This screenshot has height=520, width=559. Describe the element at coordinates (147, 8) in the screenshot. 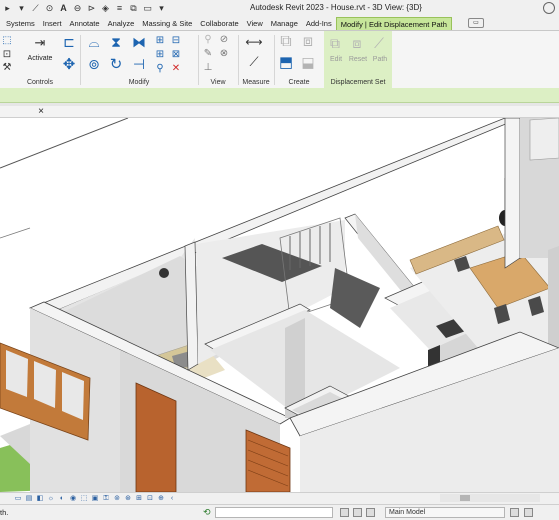

I see `switch-windows-icon: ▭` at that location.